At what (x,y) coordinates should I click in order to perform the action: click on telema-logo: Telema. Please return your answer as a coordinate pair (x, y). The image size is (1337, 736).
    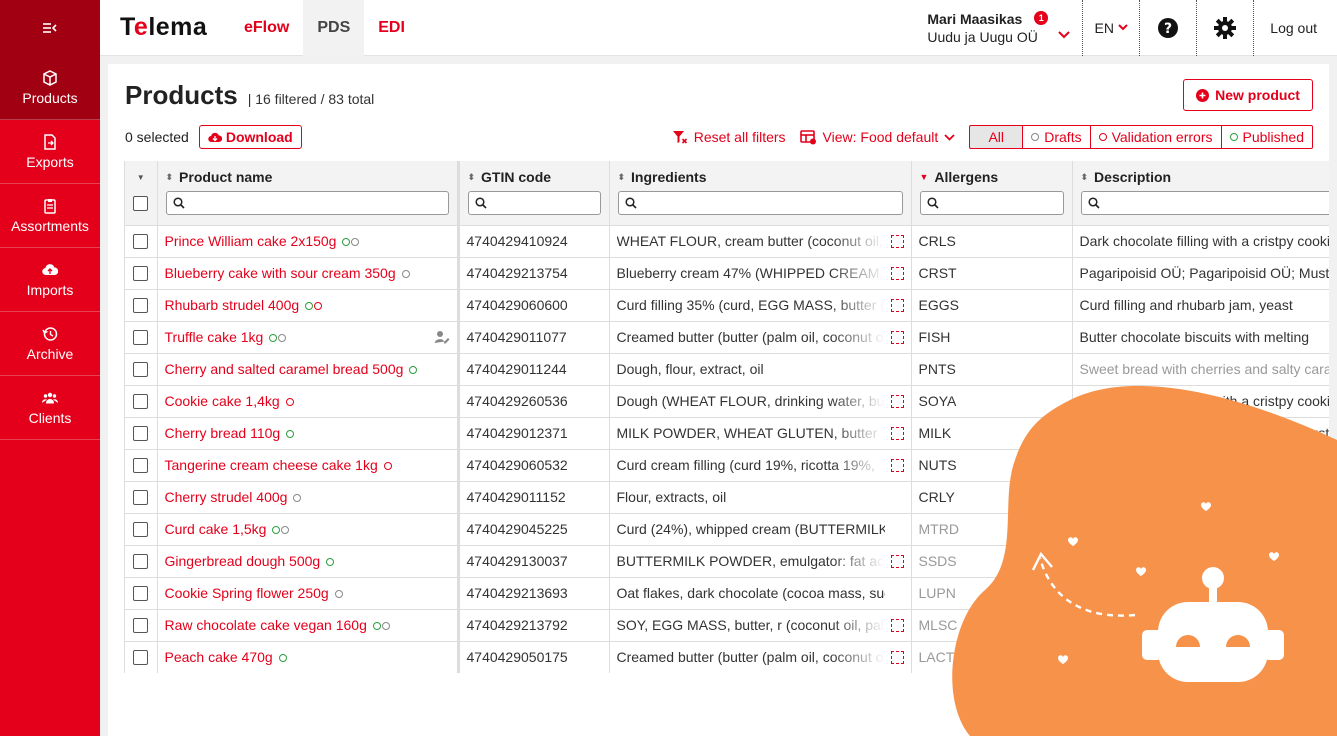
    Looking at the image, I should click on (175, 27).